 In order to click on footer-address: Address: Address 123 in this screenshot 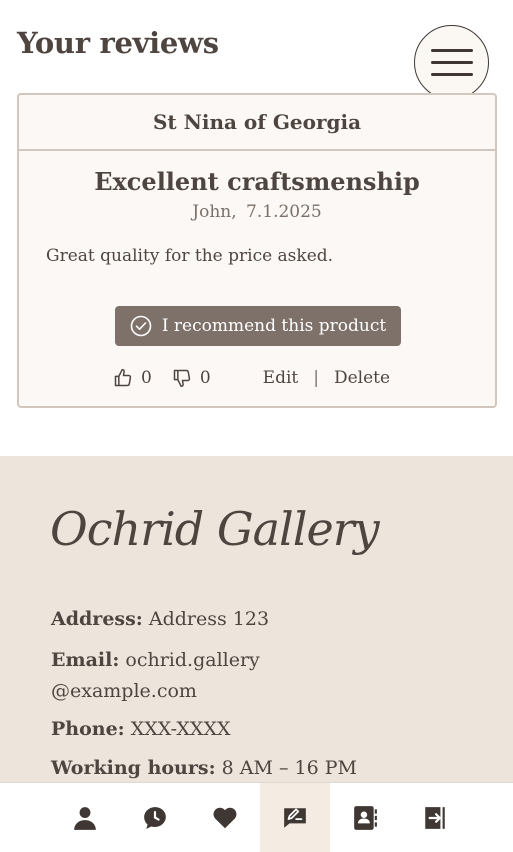, I will do `click(160, 619)`.